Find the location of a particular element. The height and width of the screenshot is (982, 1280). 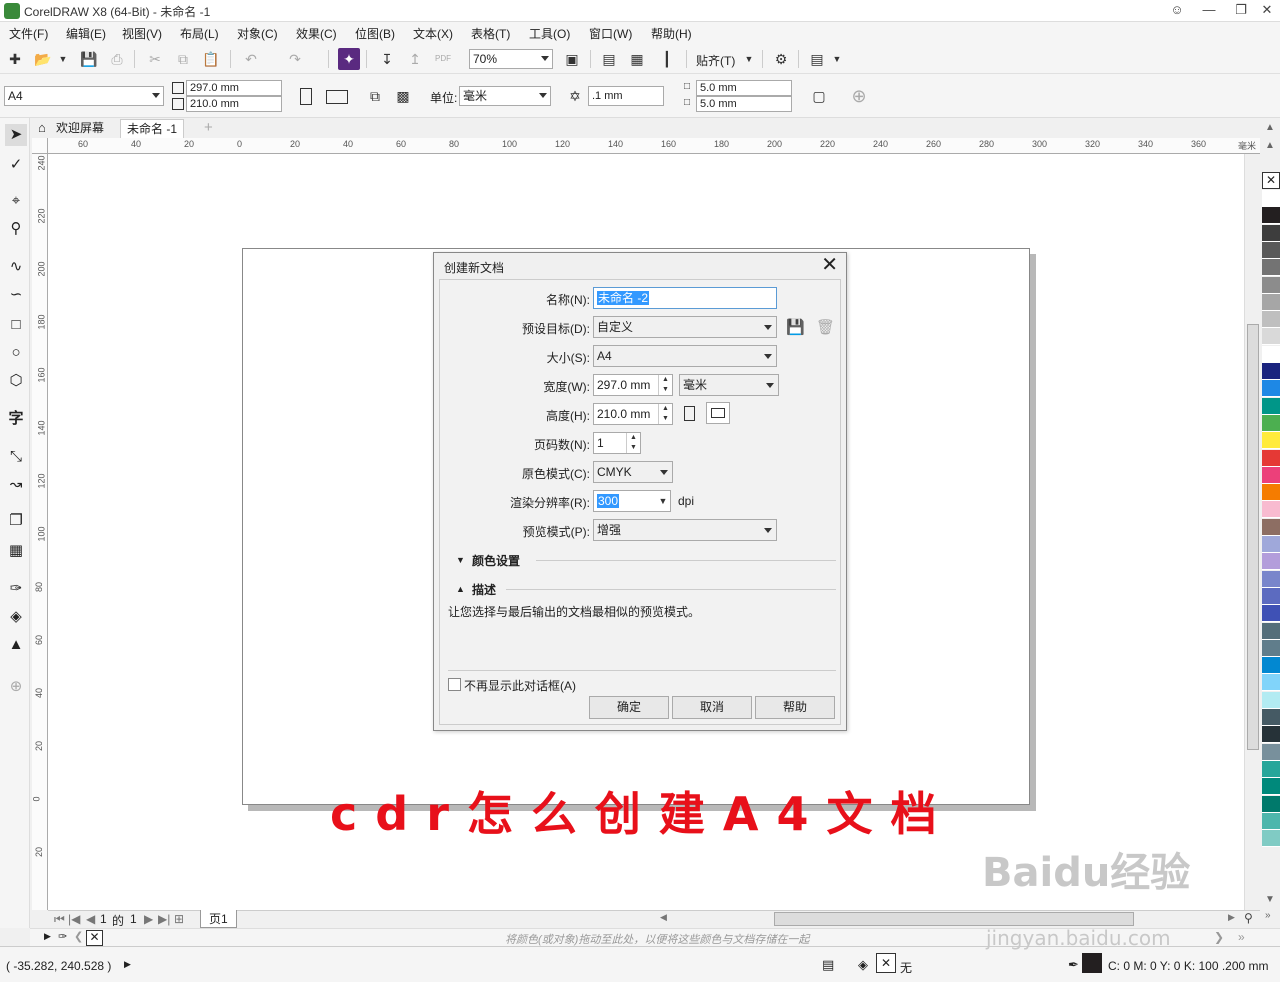

page-tab-1: 页1 is located at coordinates (218, 919).